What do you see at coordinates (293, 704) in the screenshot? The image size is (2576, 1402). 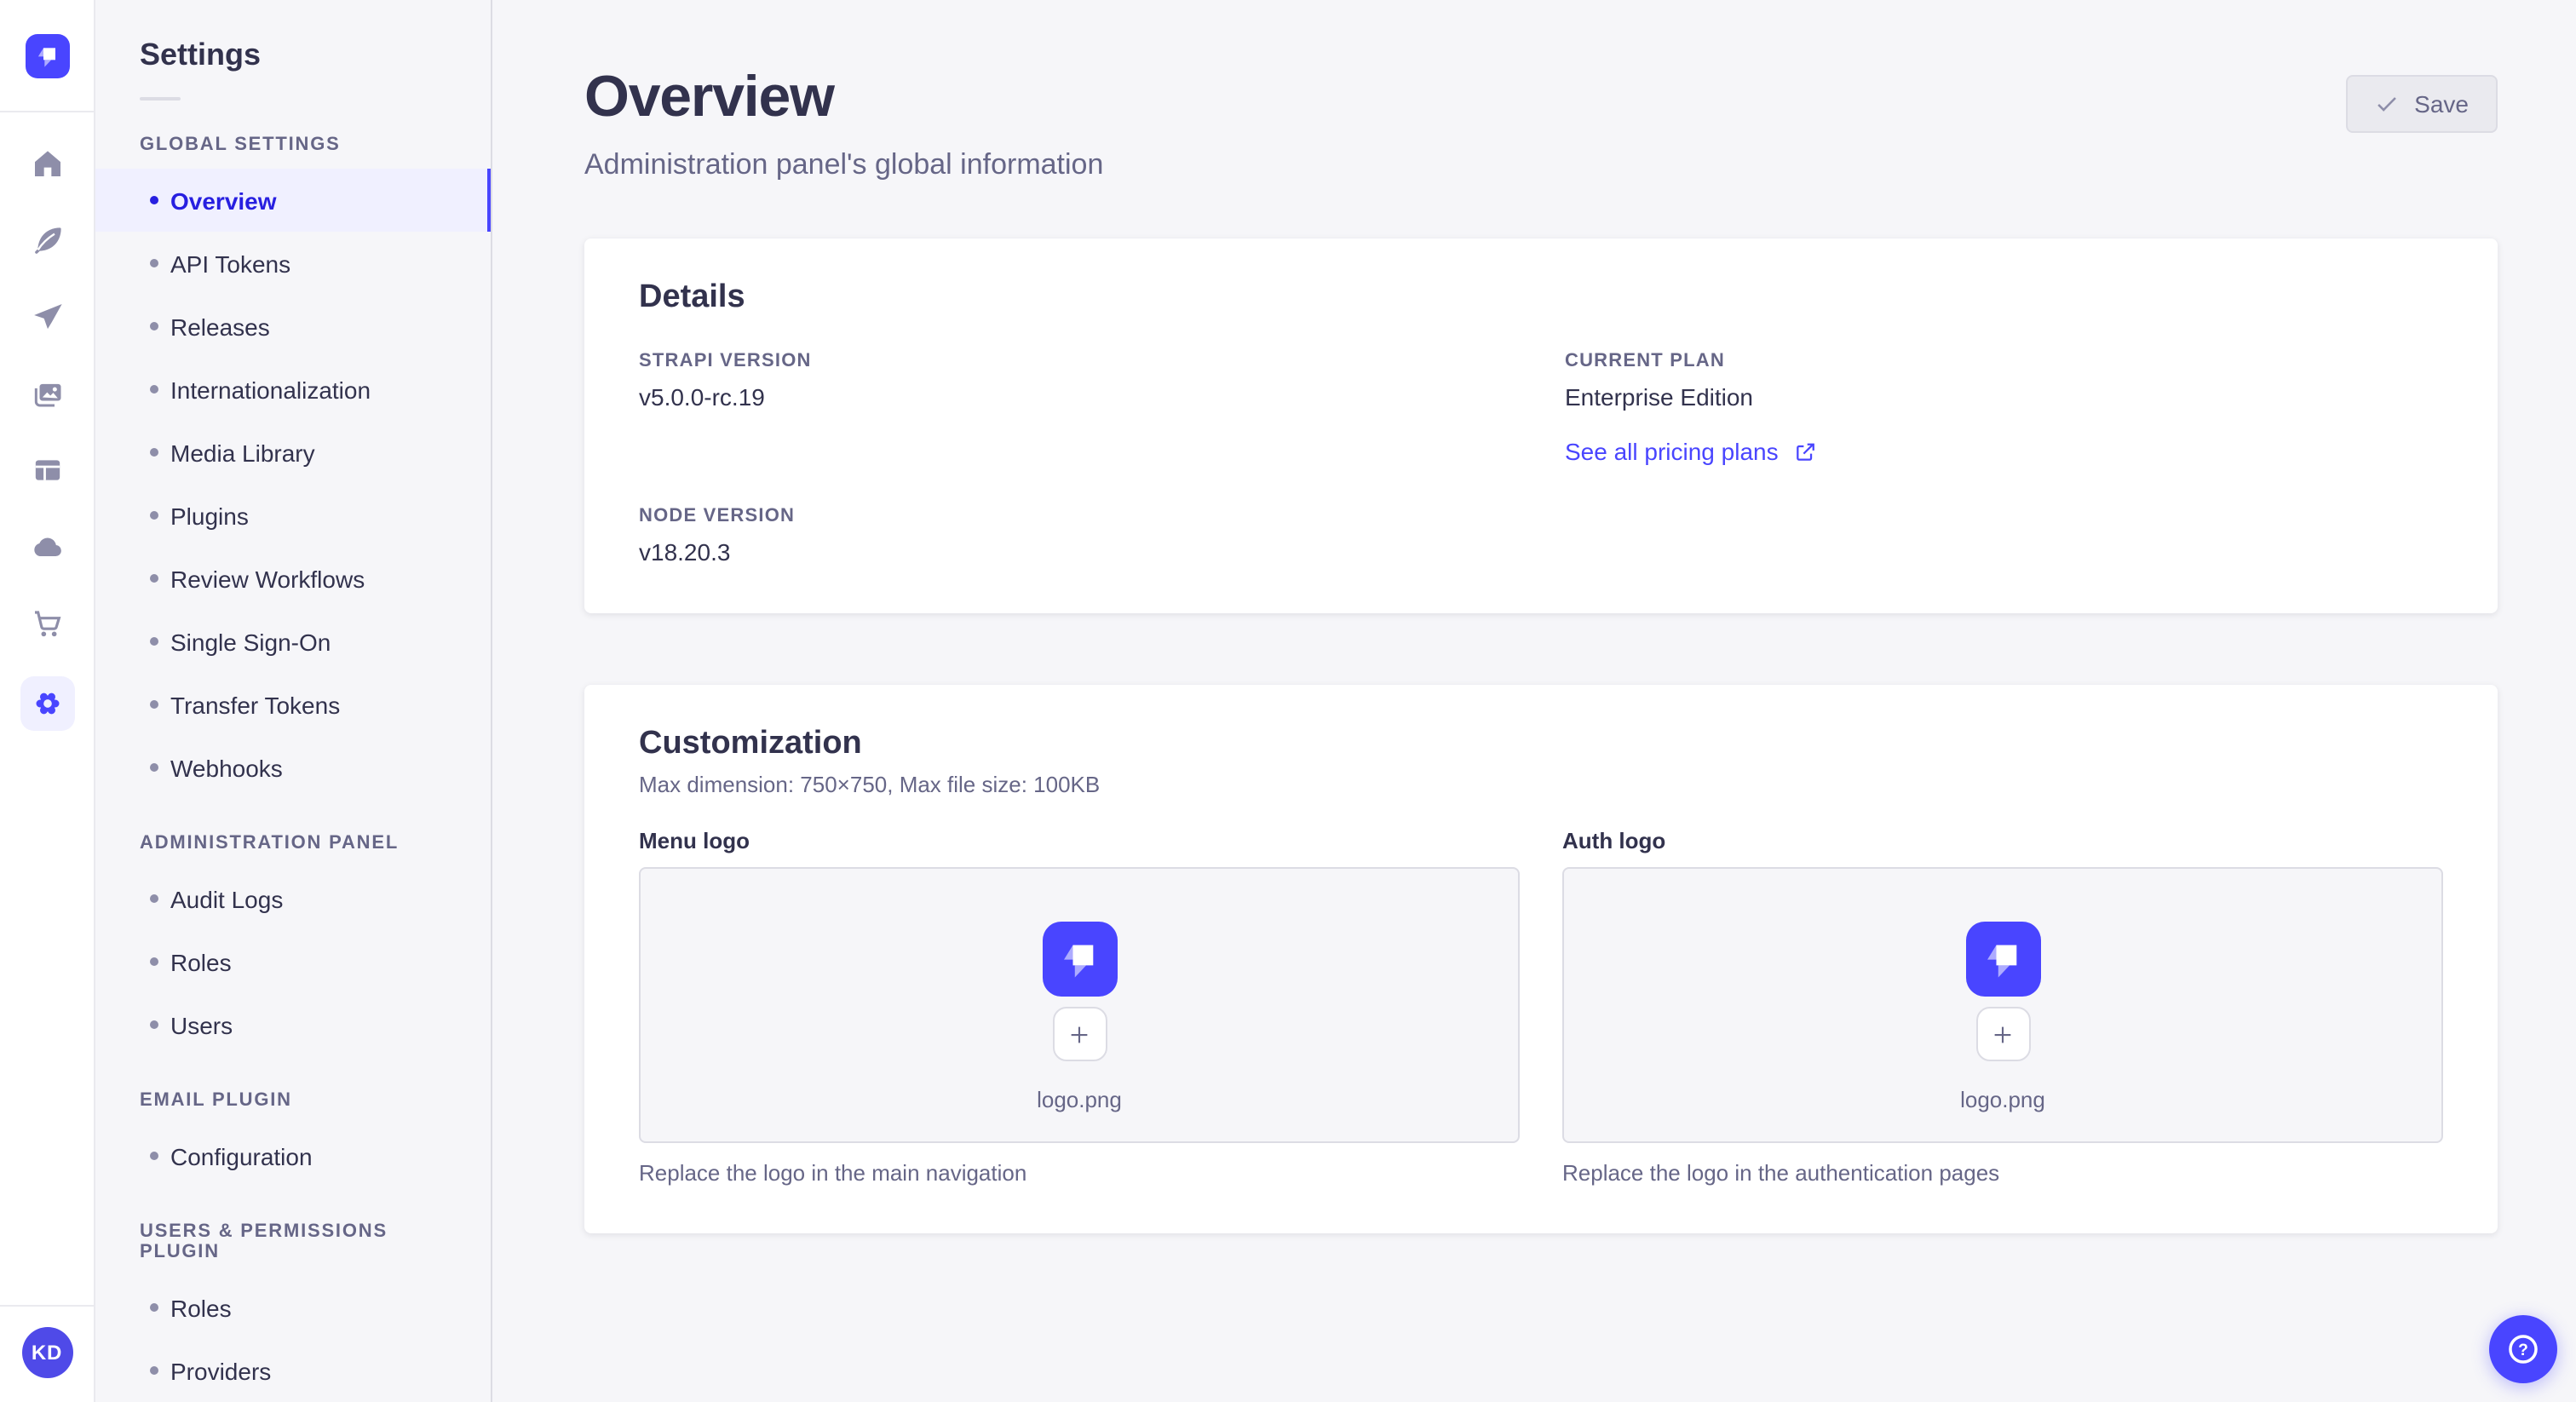 I see `sidebar-item-transfer-tokens: Transfer Tokens` at bounding box center [293, 704].